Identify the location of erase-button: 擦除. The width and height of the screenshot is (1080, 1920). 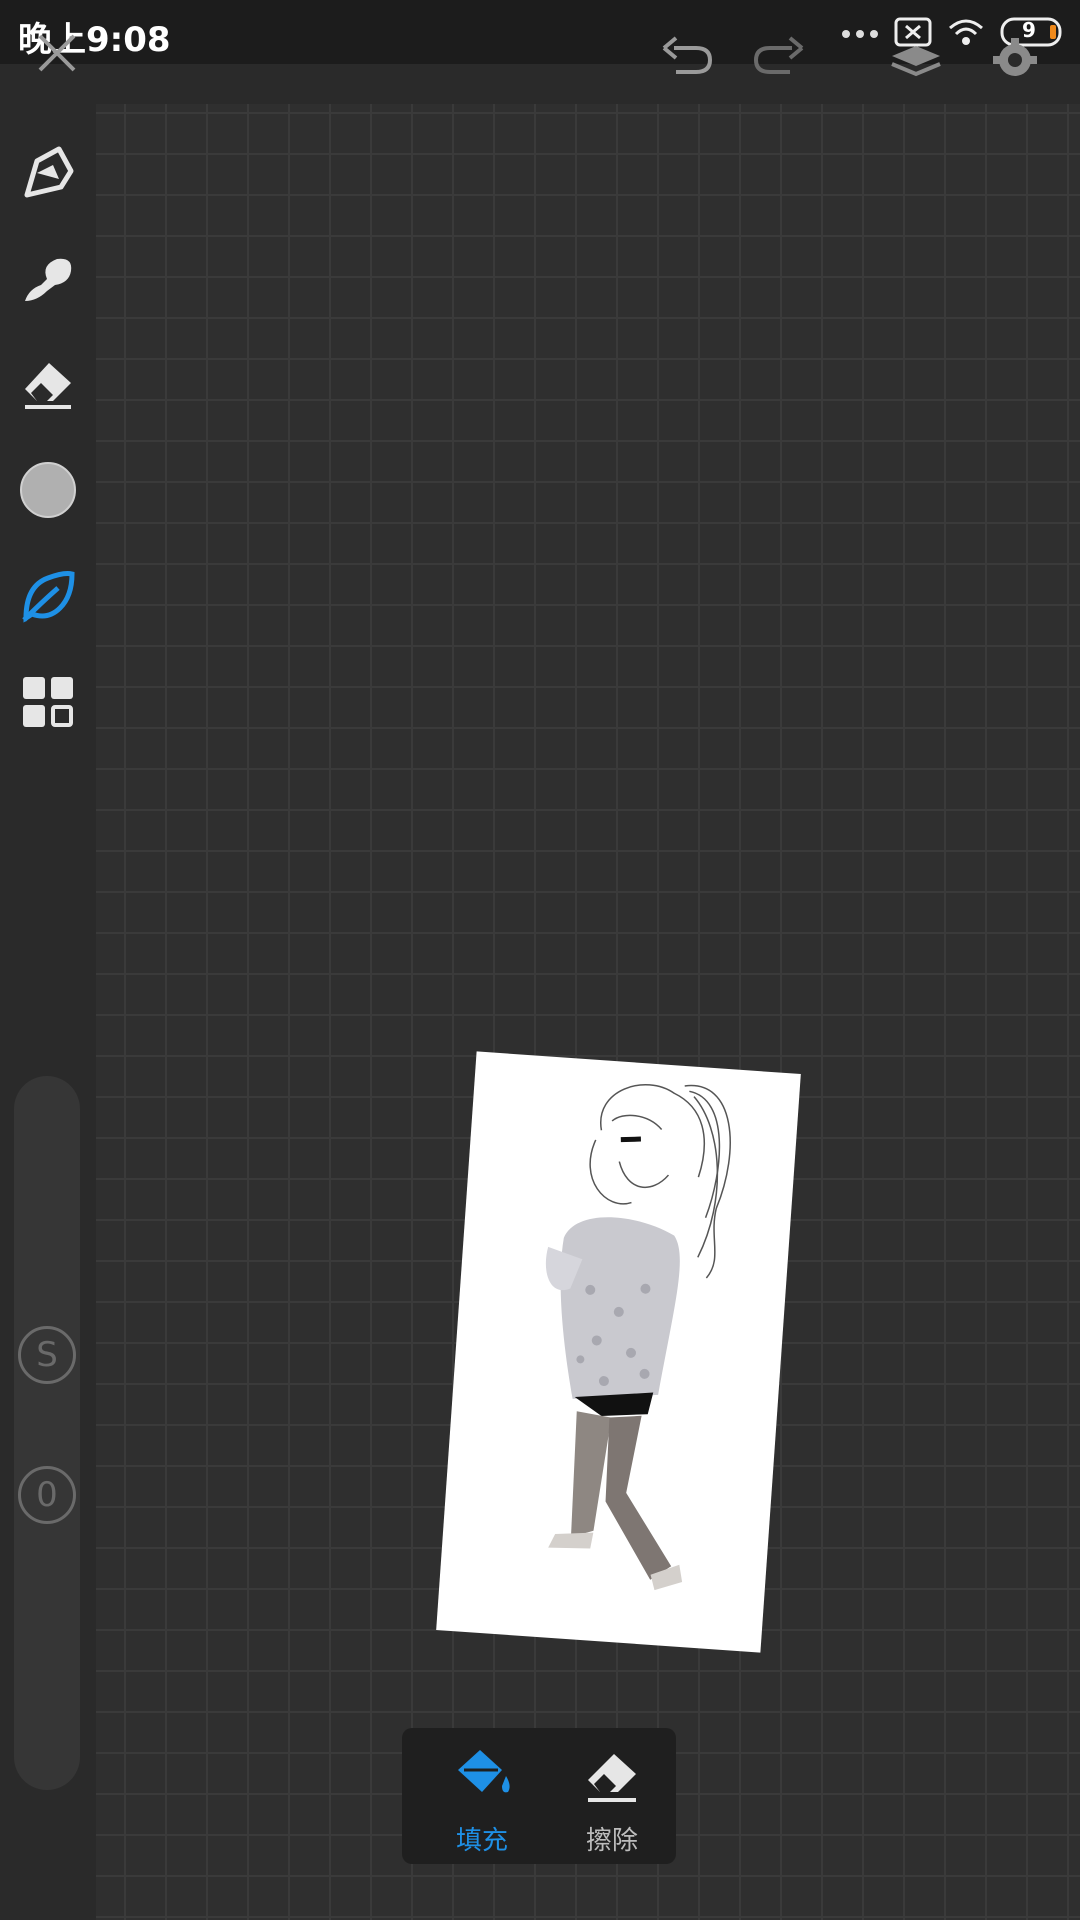
(612, 1796).